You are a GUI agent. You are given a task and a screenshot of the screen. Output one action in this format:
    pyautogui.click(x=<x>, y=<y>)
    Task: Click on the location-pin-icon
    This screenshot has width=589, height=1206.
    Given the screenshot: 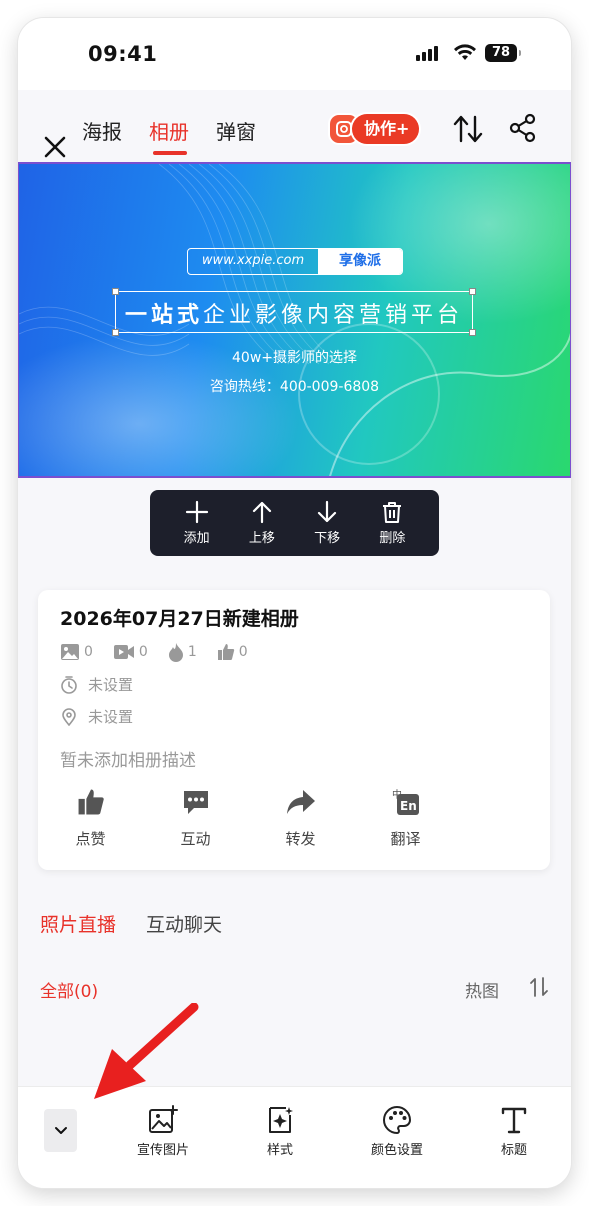 What is the action you would take?
    pyautogui.click(x=69, y=716)
    